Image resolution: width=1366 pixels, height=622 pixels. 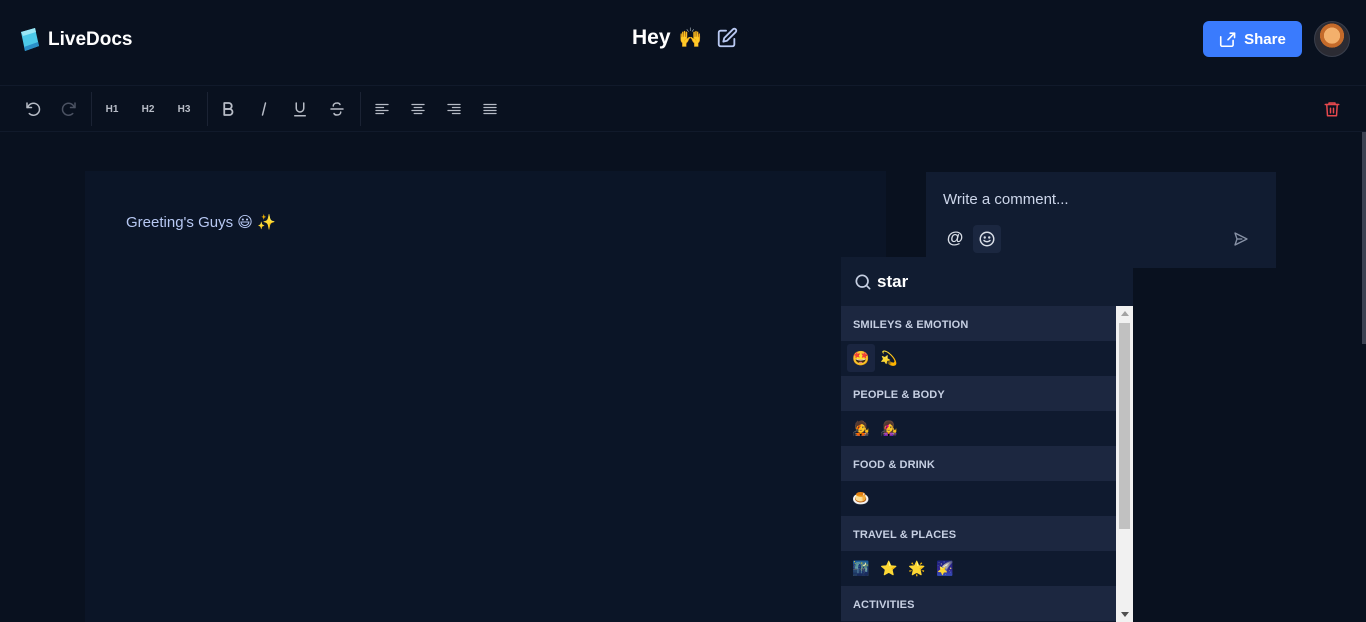 I want to click on undo-button, so click(x=33, y=109).